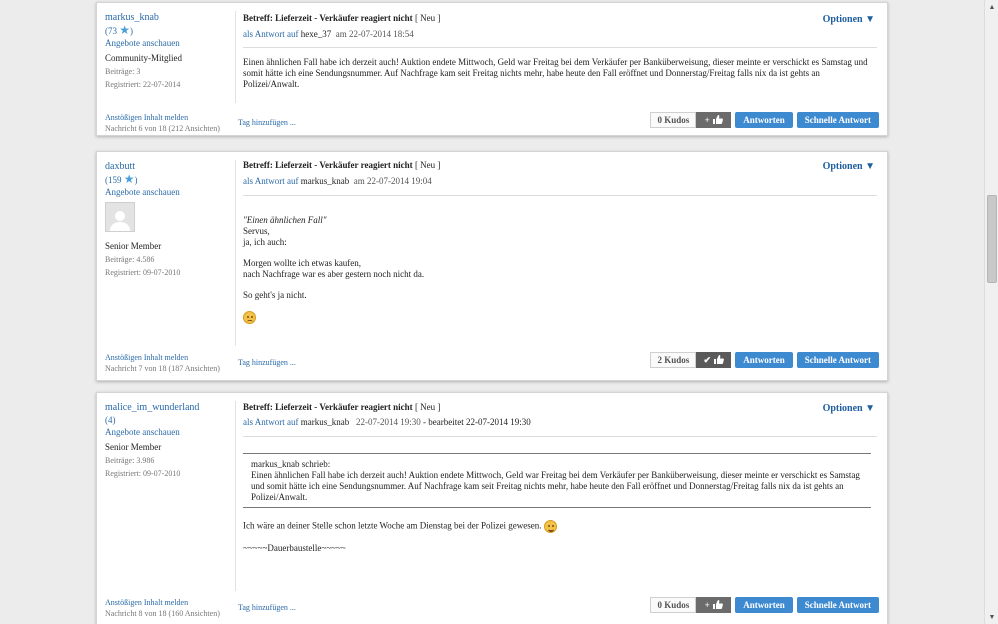 The width and height of the screenshot is (998, 624). I want to click on kudos-count: 2 Kudos, so click(673, 360).